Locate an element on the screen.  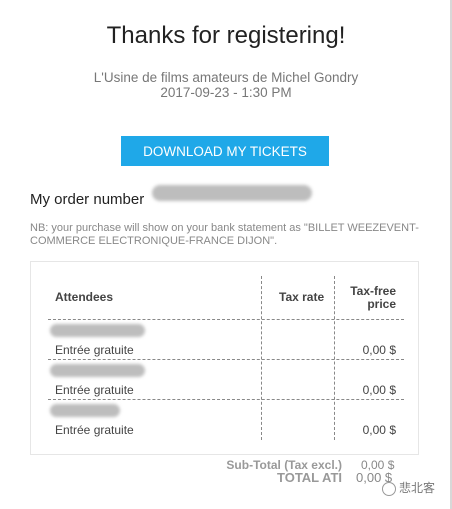
download-tickets-button: DOWNLOAD MY TICKETS is located at coordinates (225, 151).